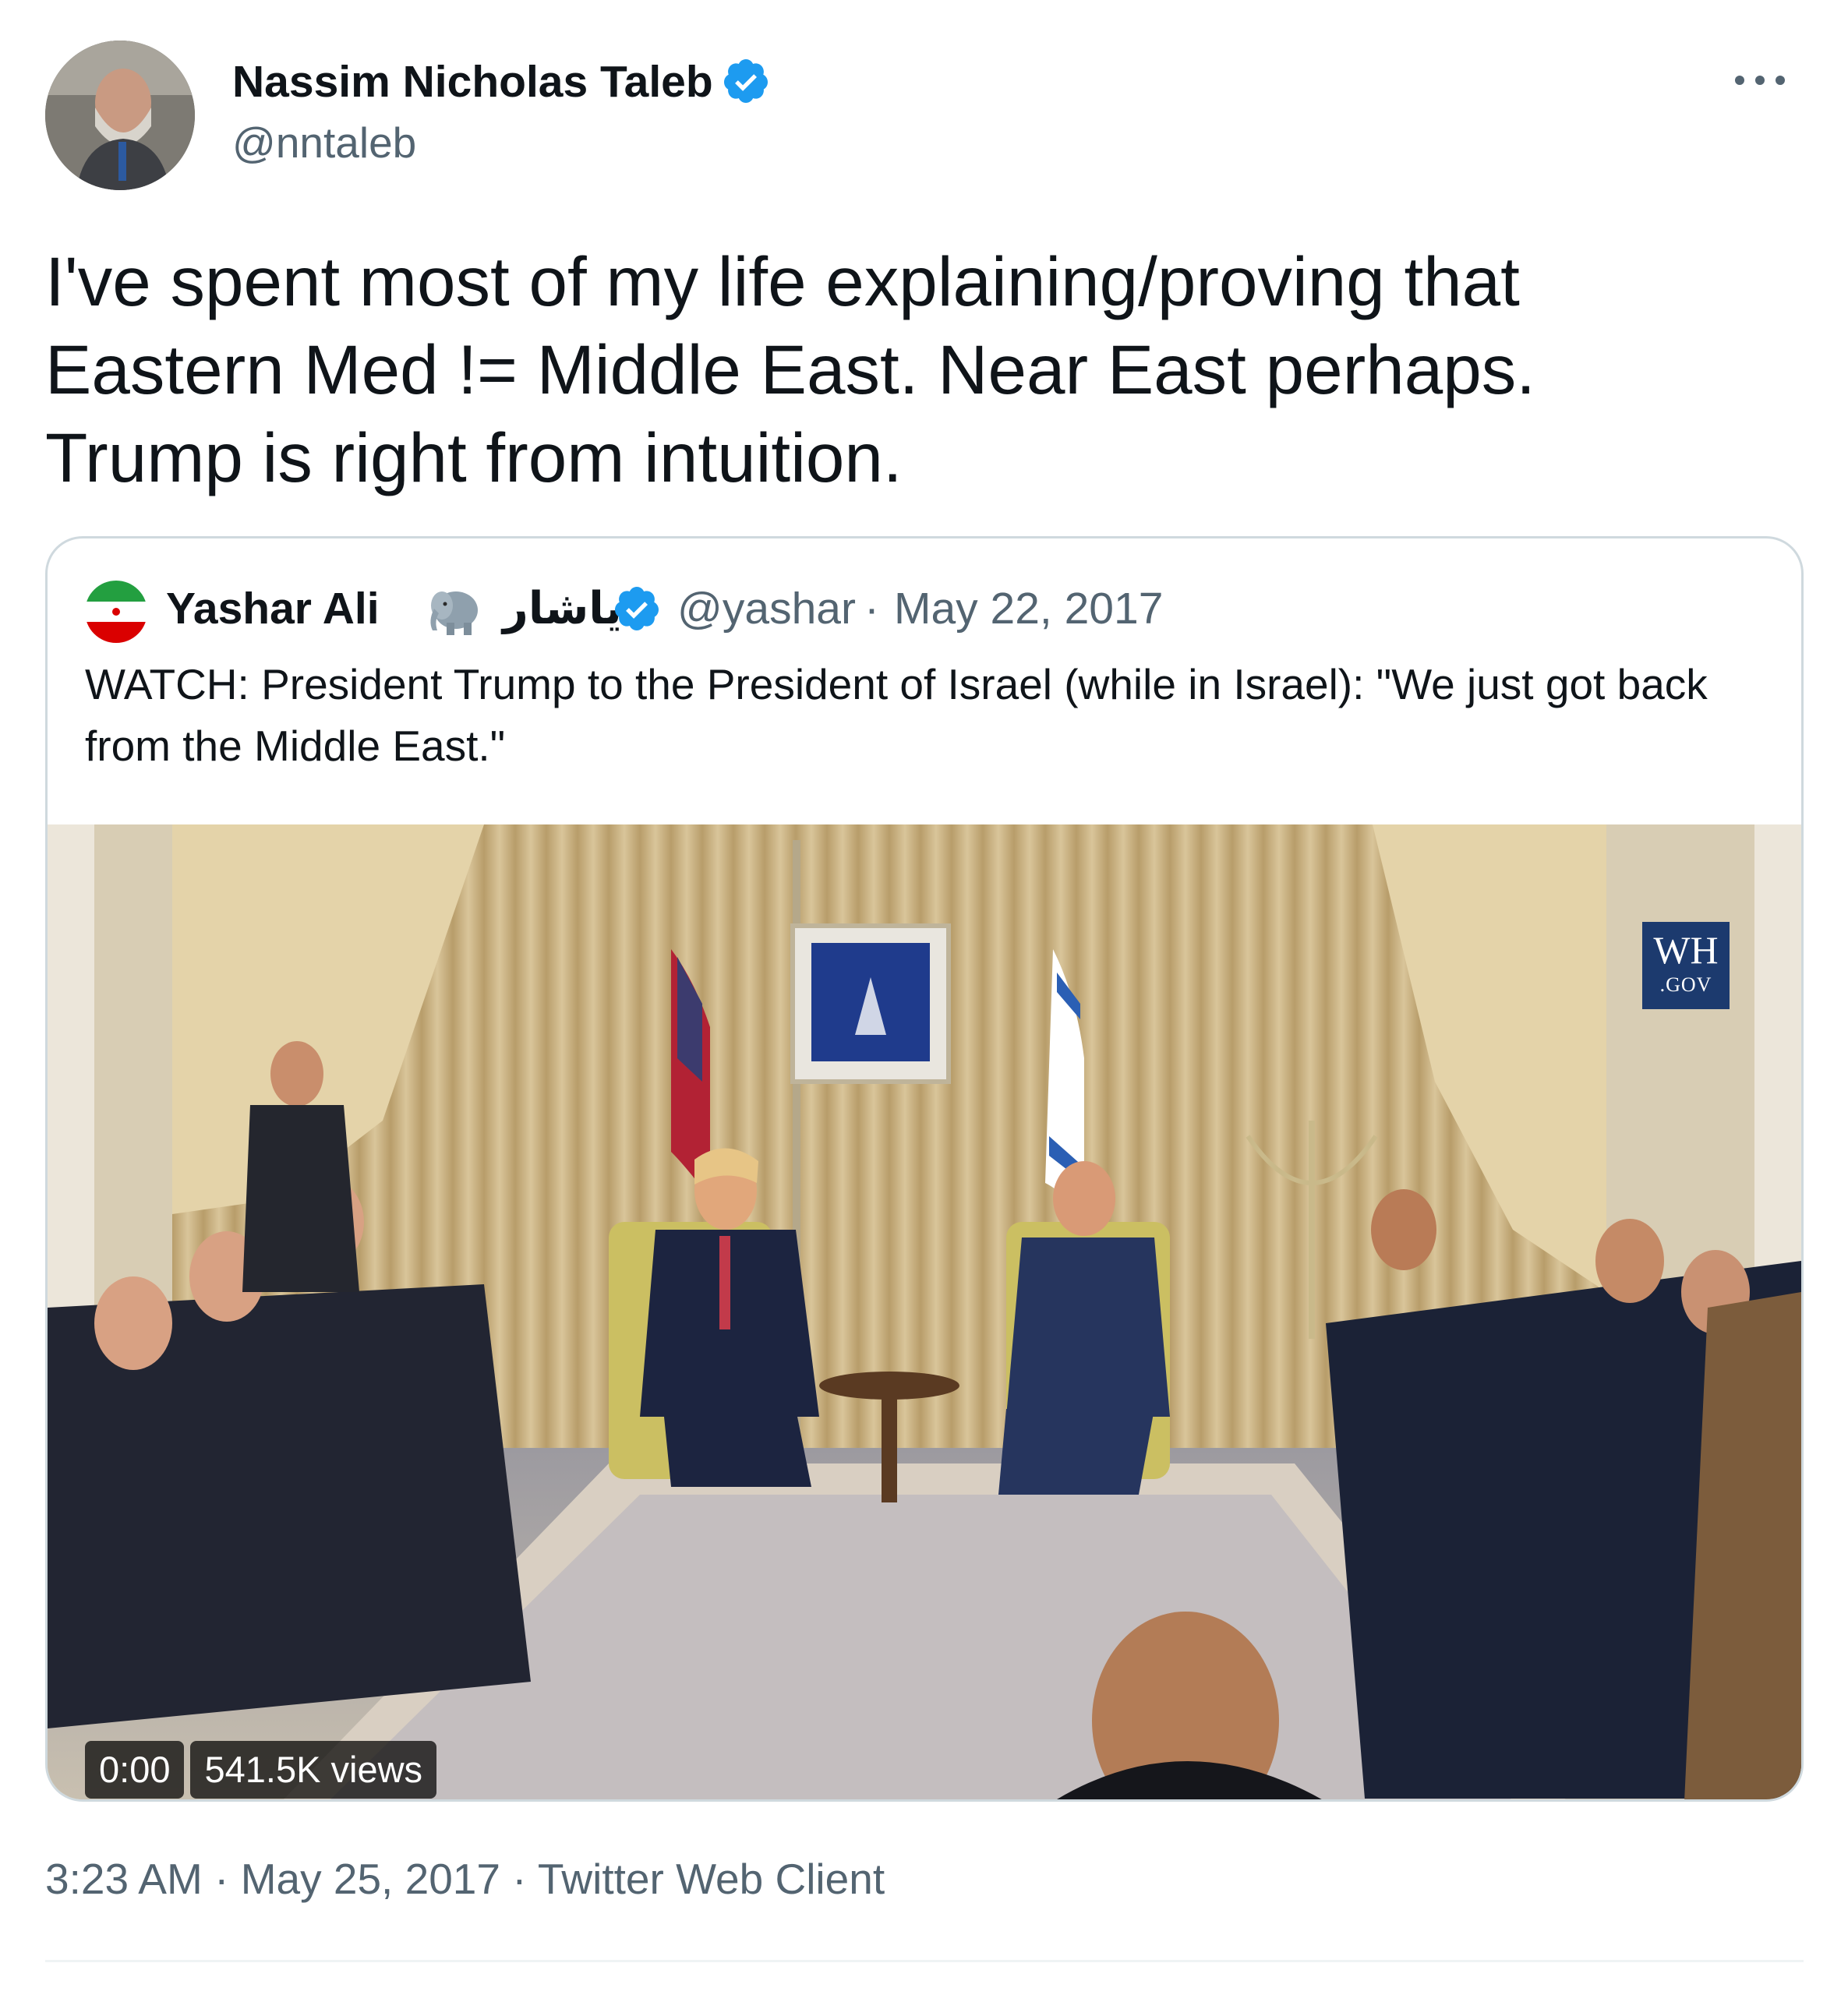 The image size is (1848, 2016). I want to click on author-name: Nassim Nicholas Taleb, so click(501, 82).